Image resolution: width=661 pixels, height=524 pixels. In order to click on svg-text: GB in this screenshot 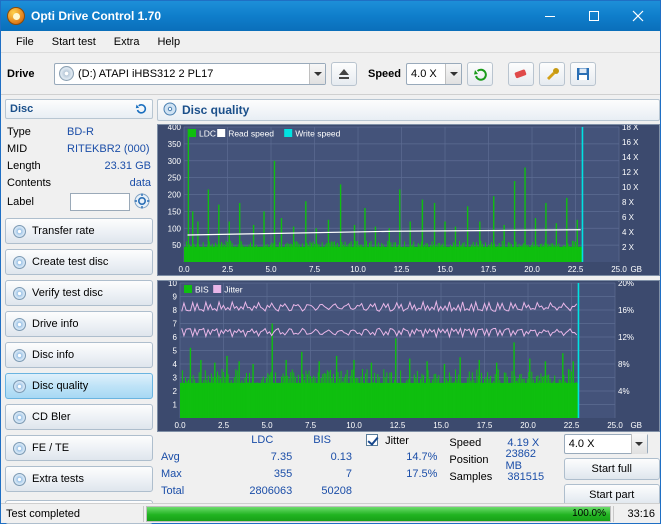, I will do `click(636, 269)`.